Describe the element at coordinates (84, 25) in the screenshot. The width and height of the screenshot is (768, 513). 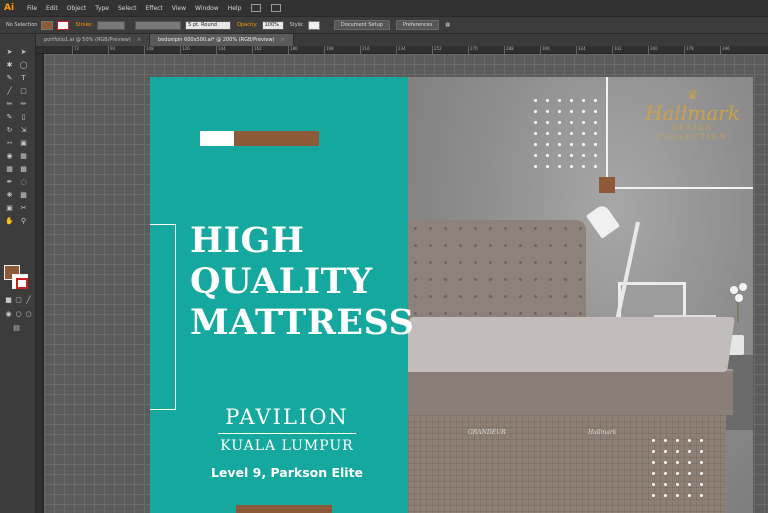
I see `stroke-label: Stroke:` at that location.